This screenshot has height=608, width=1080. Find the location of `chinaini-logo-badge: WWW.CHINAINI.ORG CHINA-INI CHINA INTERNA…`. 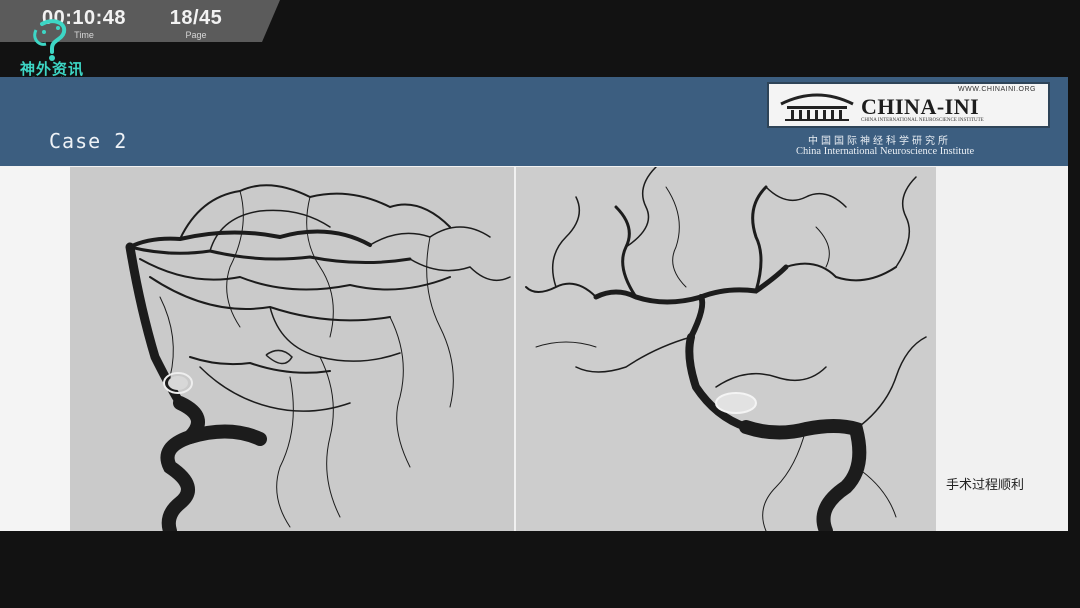

chinaini-logo-badge: WWW.CHINAINI.ORG CHINA-INI CHINA INTERNA… is located at coordinates (908, 105).